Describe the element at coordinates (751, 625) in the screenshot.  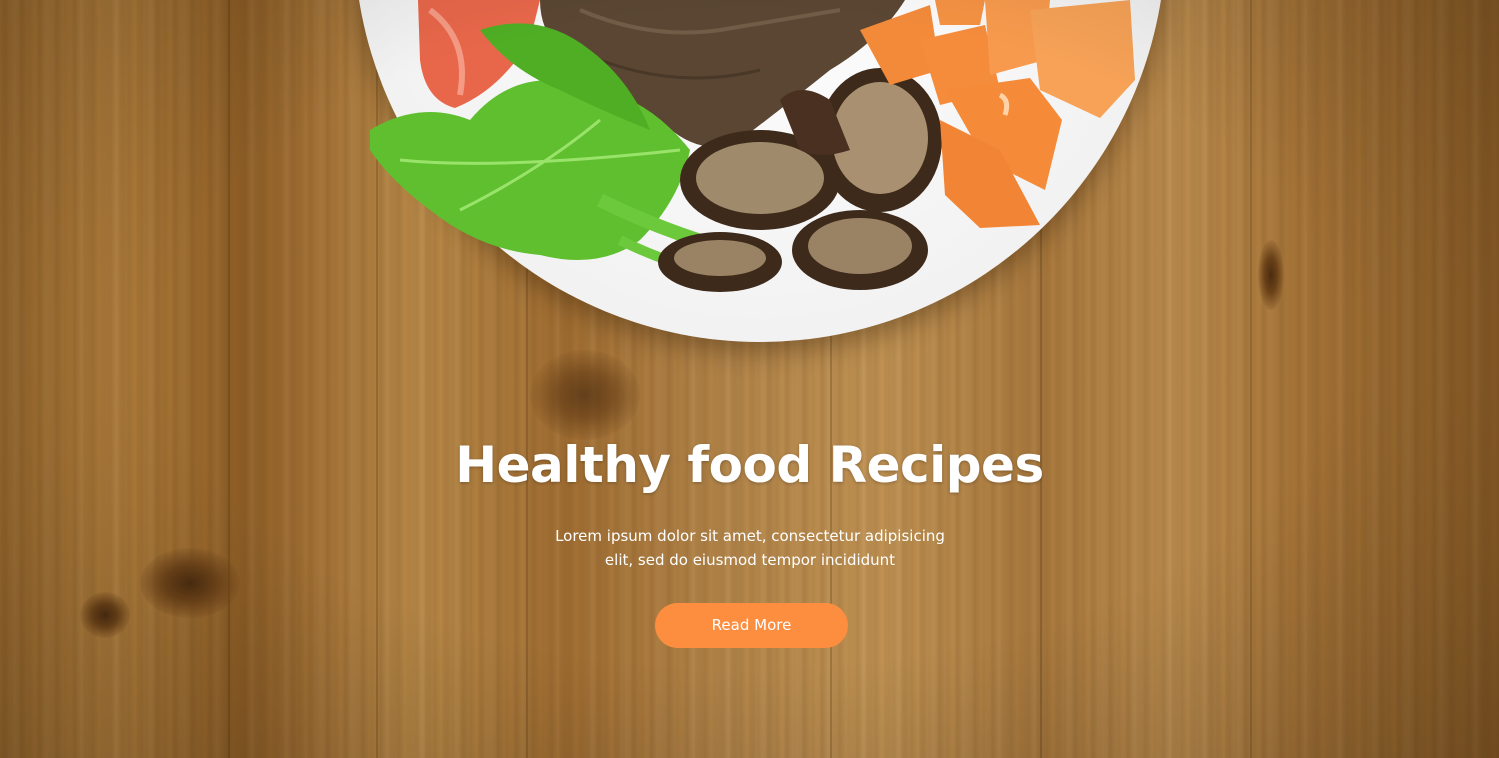
I see `read-more-button: Read More` at that location.